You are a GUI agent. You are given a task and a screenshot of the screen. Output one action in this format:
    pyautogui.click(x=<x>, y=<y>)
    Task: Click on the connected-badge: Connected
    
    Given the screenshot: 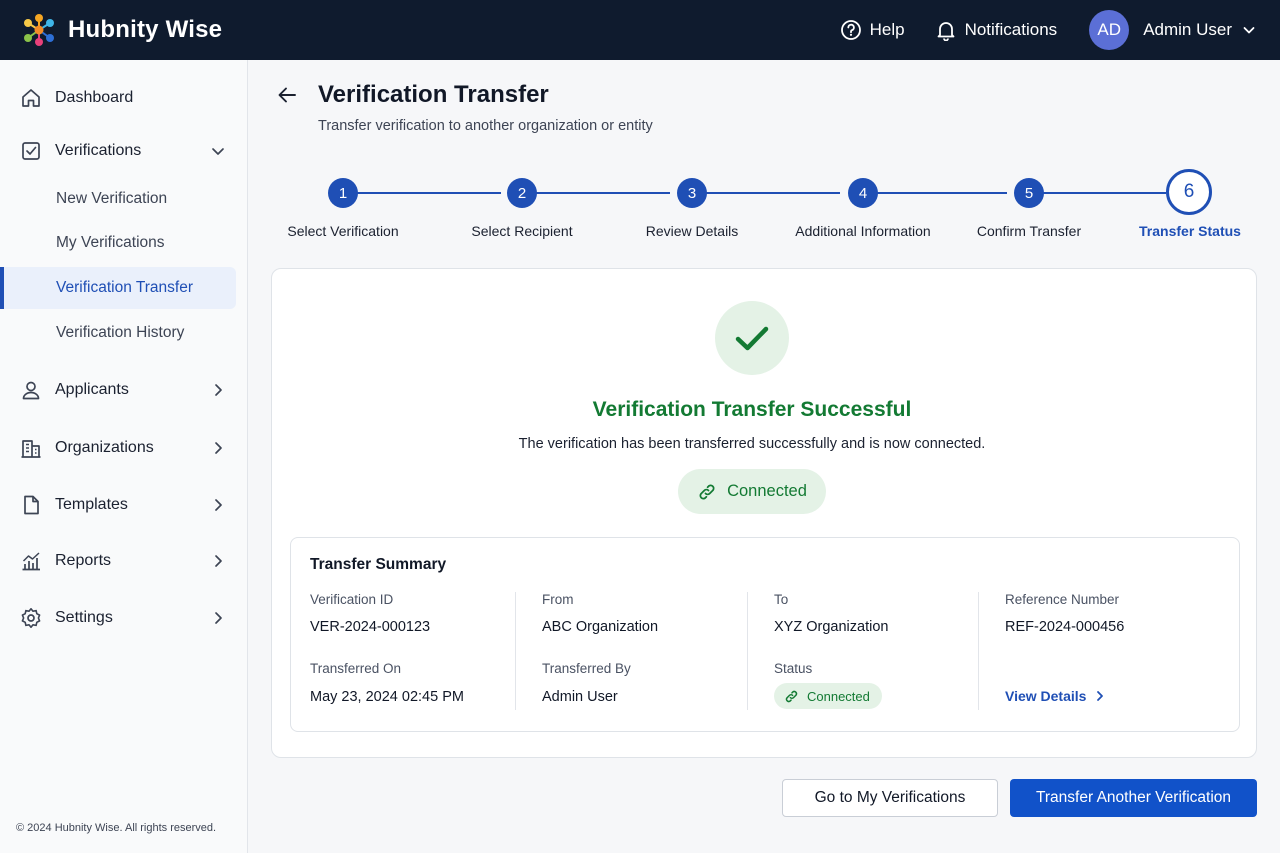 What is the action you would take?
    pyautogui.click(x=752, y=491)
    